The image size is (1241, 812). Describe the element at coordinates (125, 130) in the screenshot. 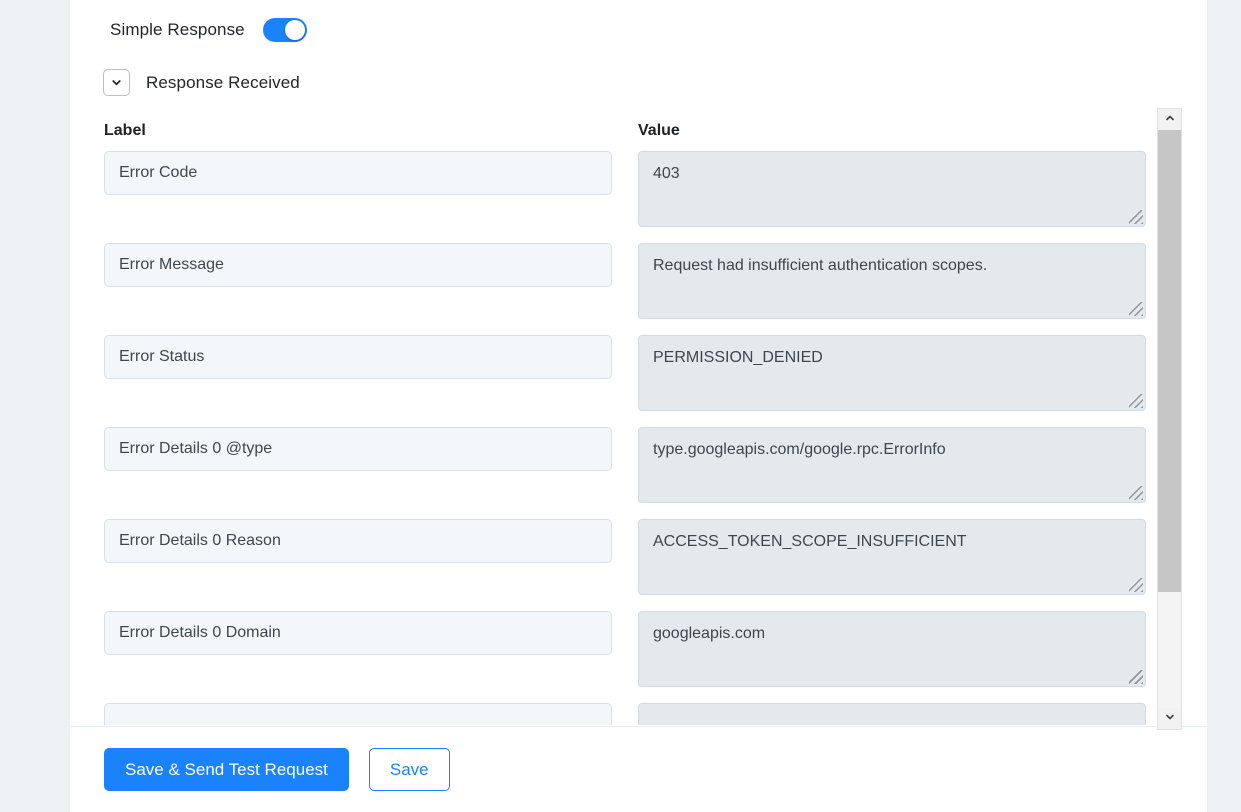

I see `label-column-header: Label` at that location.